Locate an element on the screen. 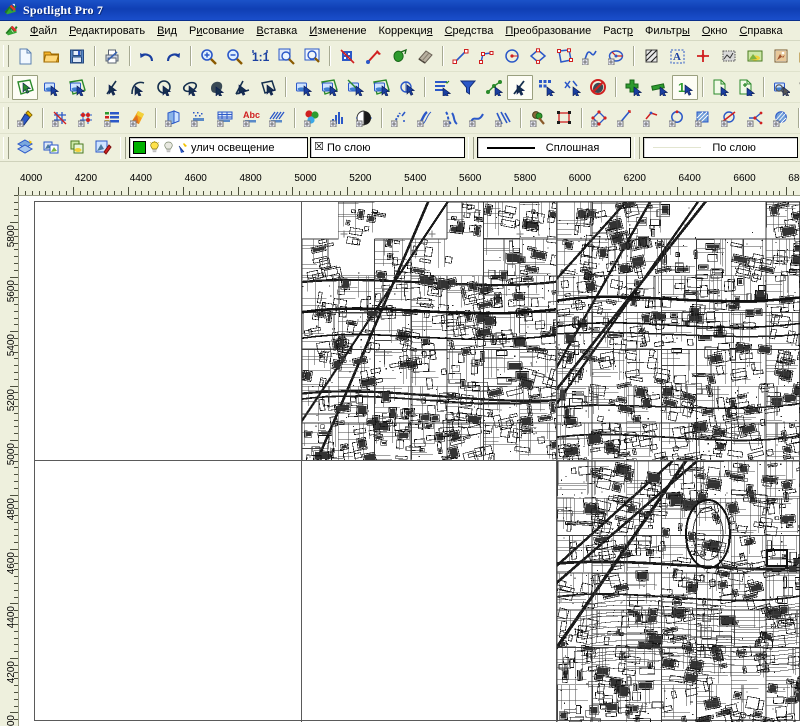 This screenshot has height=726, width=800. snap-branch-icon is located at coordinates (755, 118).